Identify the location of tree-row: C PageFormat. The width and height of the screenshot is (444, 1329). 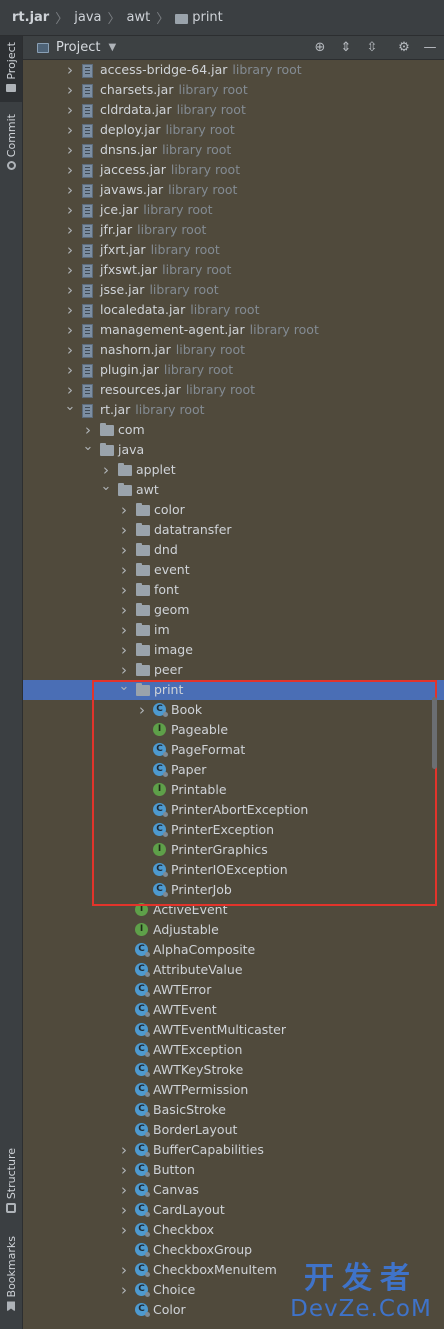
(233, 750).